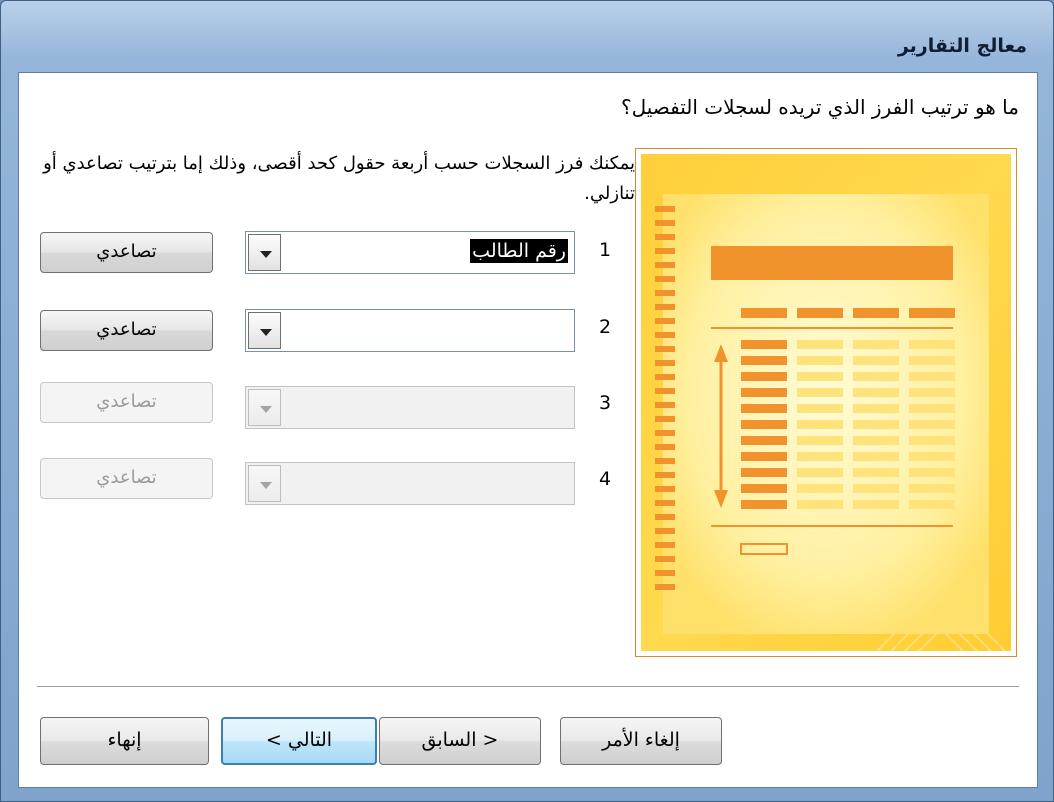  Describe the element at coordinates (605, 479) in the screenshot. I see `sort-row-number: 4` at that location.